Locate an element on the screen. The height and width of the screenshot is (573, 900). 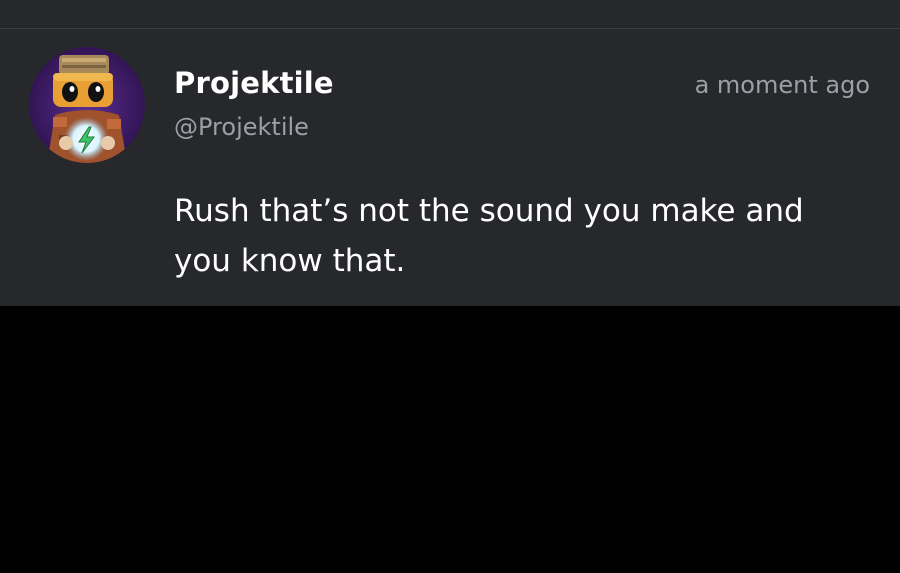
author-name: Projektile is located at coordinates (254, 83).